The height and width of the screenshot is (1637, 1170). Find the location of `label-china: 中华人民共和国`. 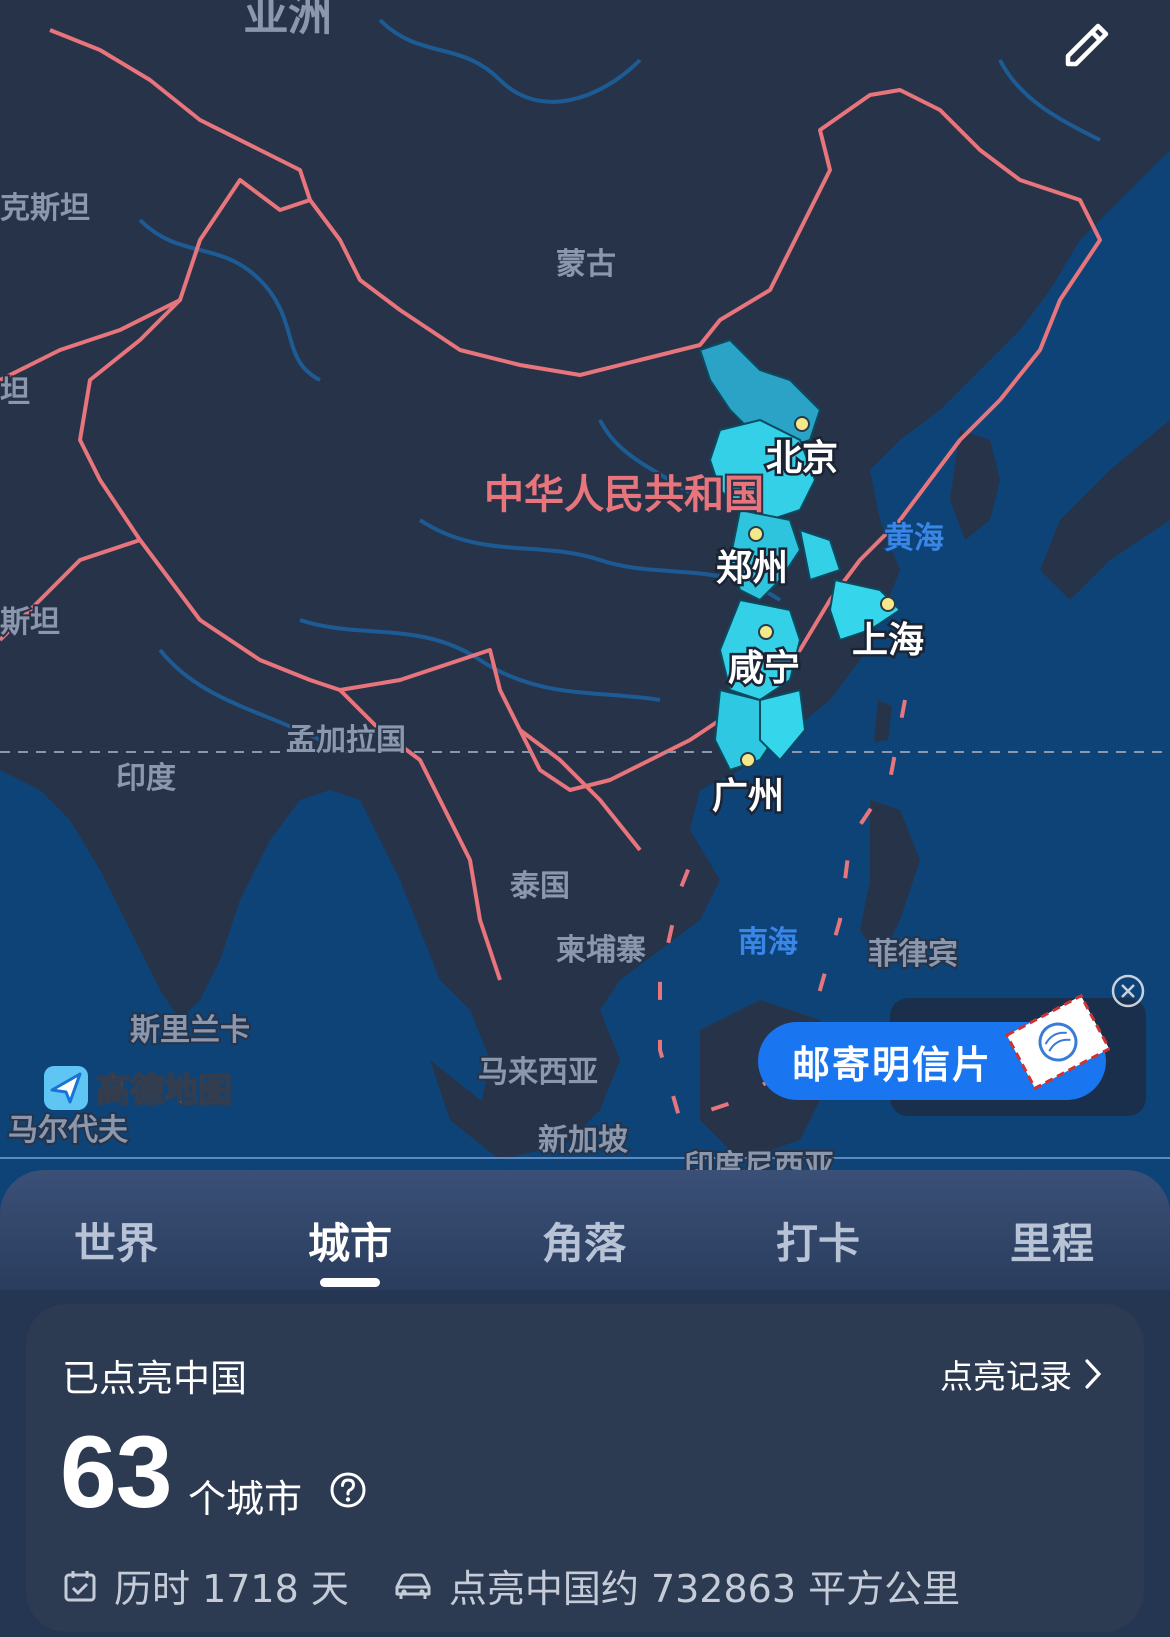

label-china: 中华人民共和国 is located at coordinates (624, 495).